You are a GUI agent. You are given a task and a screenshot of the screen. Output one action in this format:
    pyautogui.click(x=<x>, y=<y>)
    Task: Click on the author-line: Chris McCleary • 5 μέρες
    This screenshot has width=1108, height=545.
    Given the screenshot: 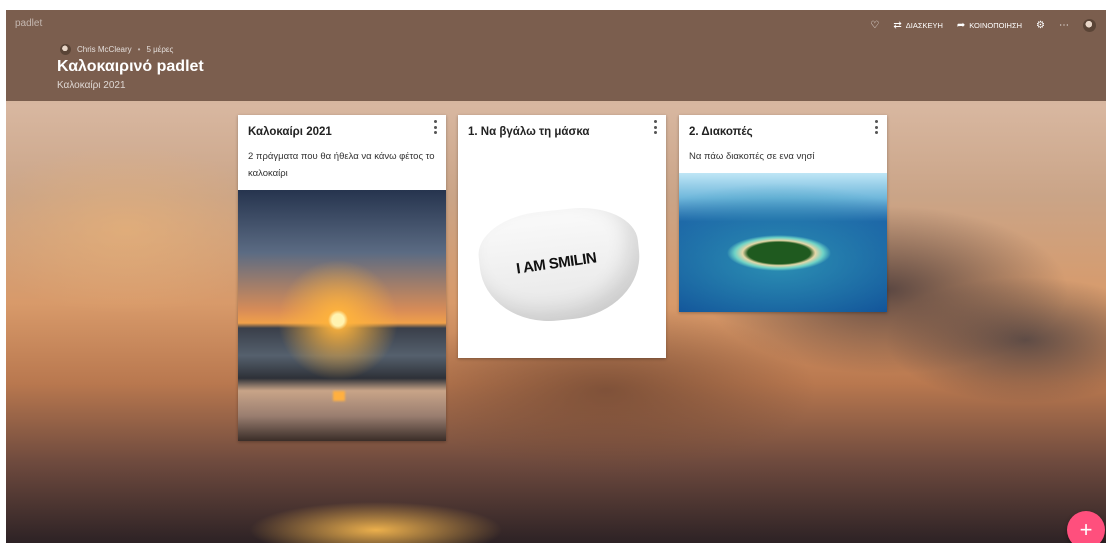 What is the action you would take?
    pyautogui.click(x=116, y=49)
    